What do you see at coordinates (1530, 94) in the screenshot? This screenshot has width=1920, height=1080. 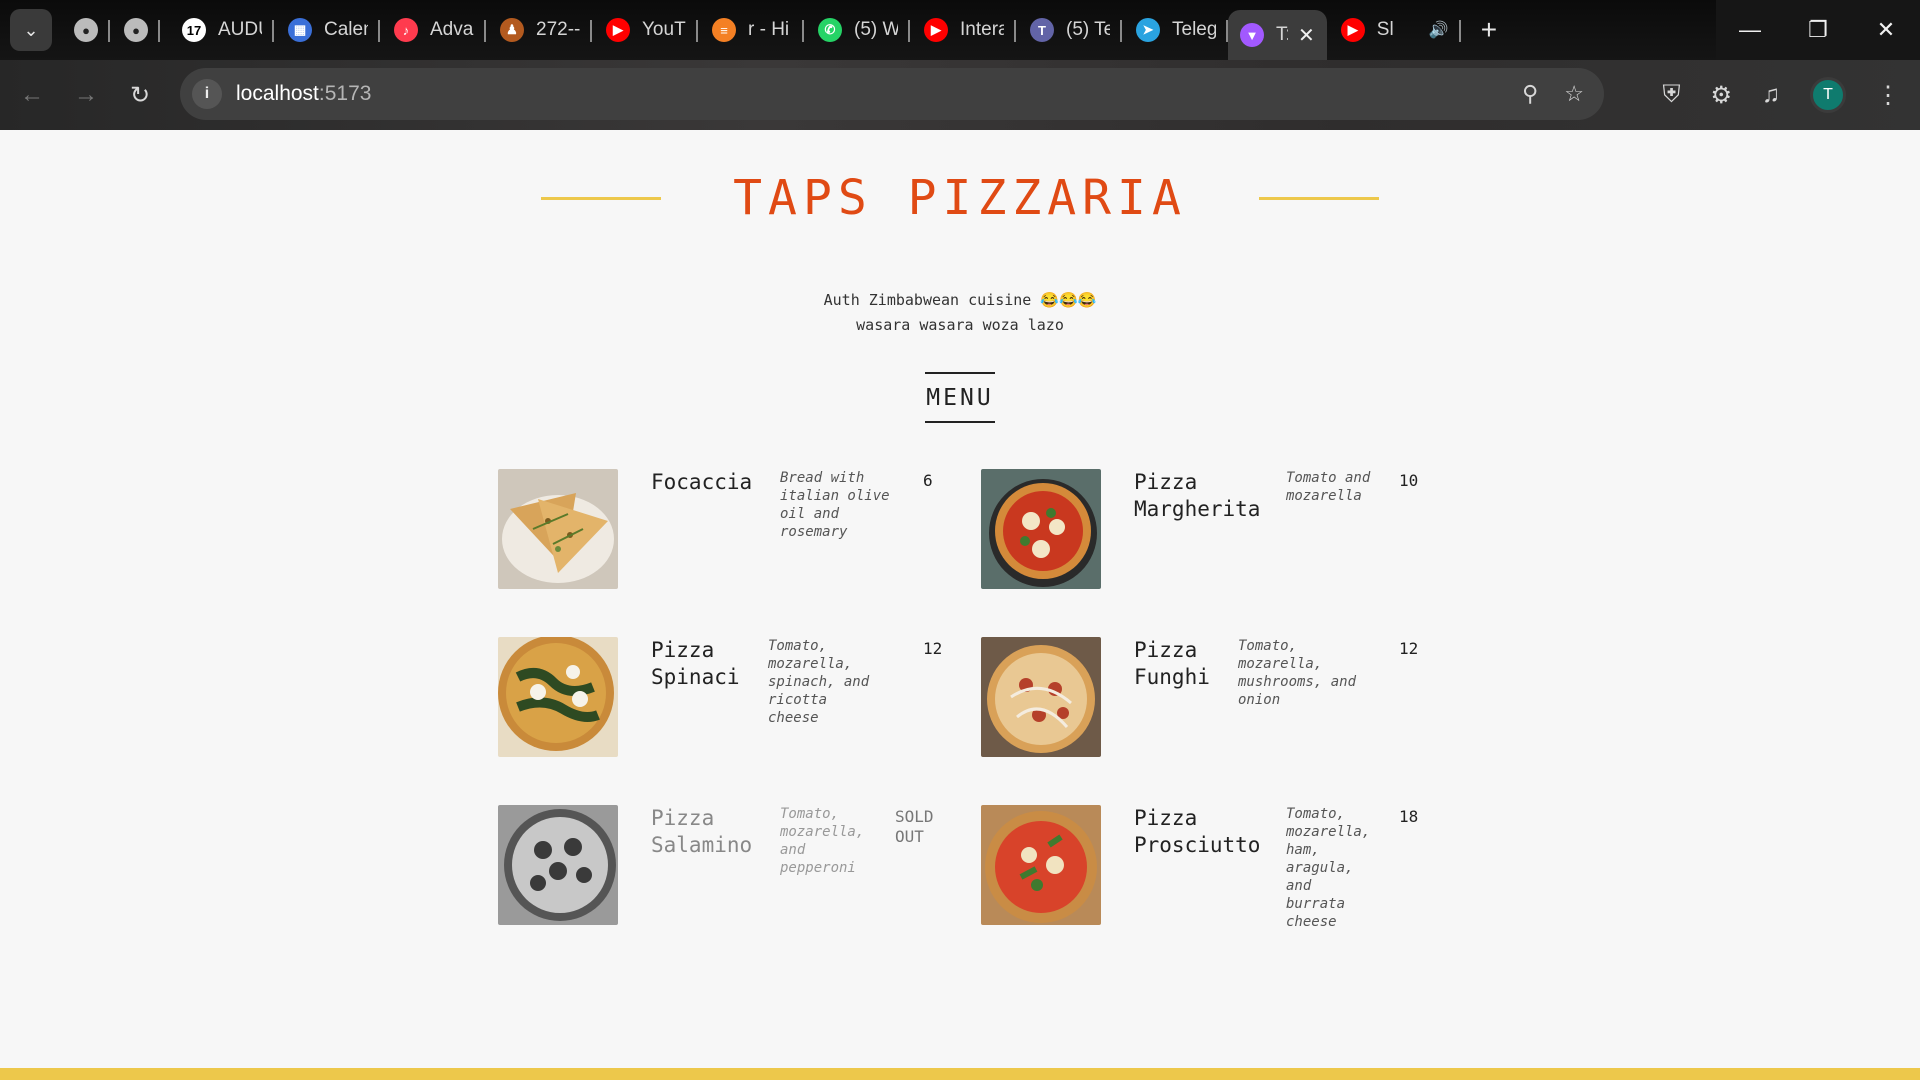 I see `zoom-icon: ⚲` at bounding box center [1530, 94].